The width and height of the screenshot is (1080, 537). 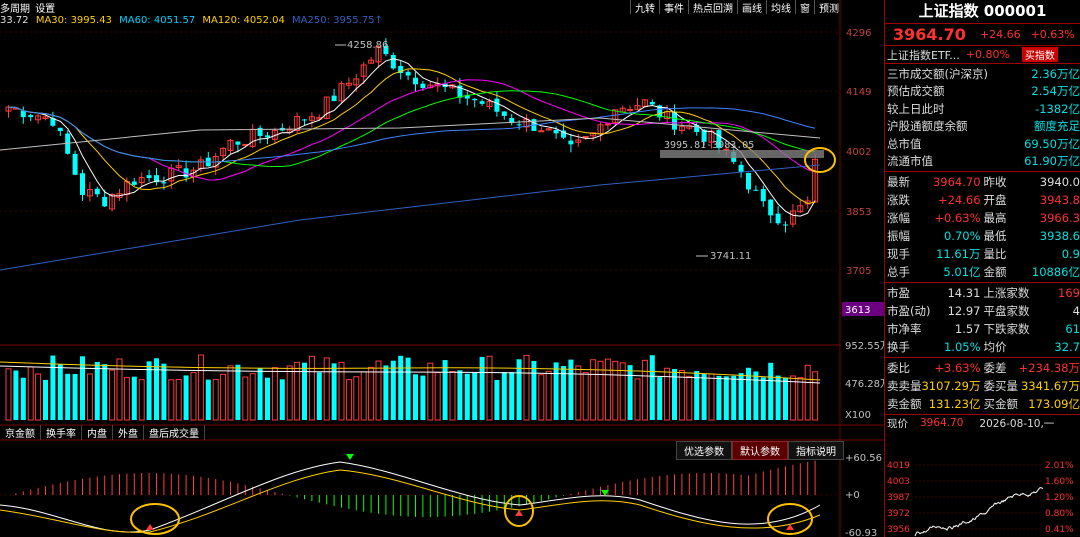 What do you see at coordinates (97, 432) in the screenshot?
I see `vol-tab-inner: 内盘` at bounding box center [97, 432].